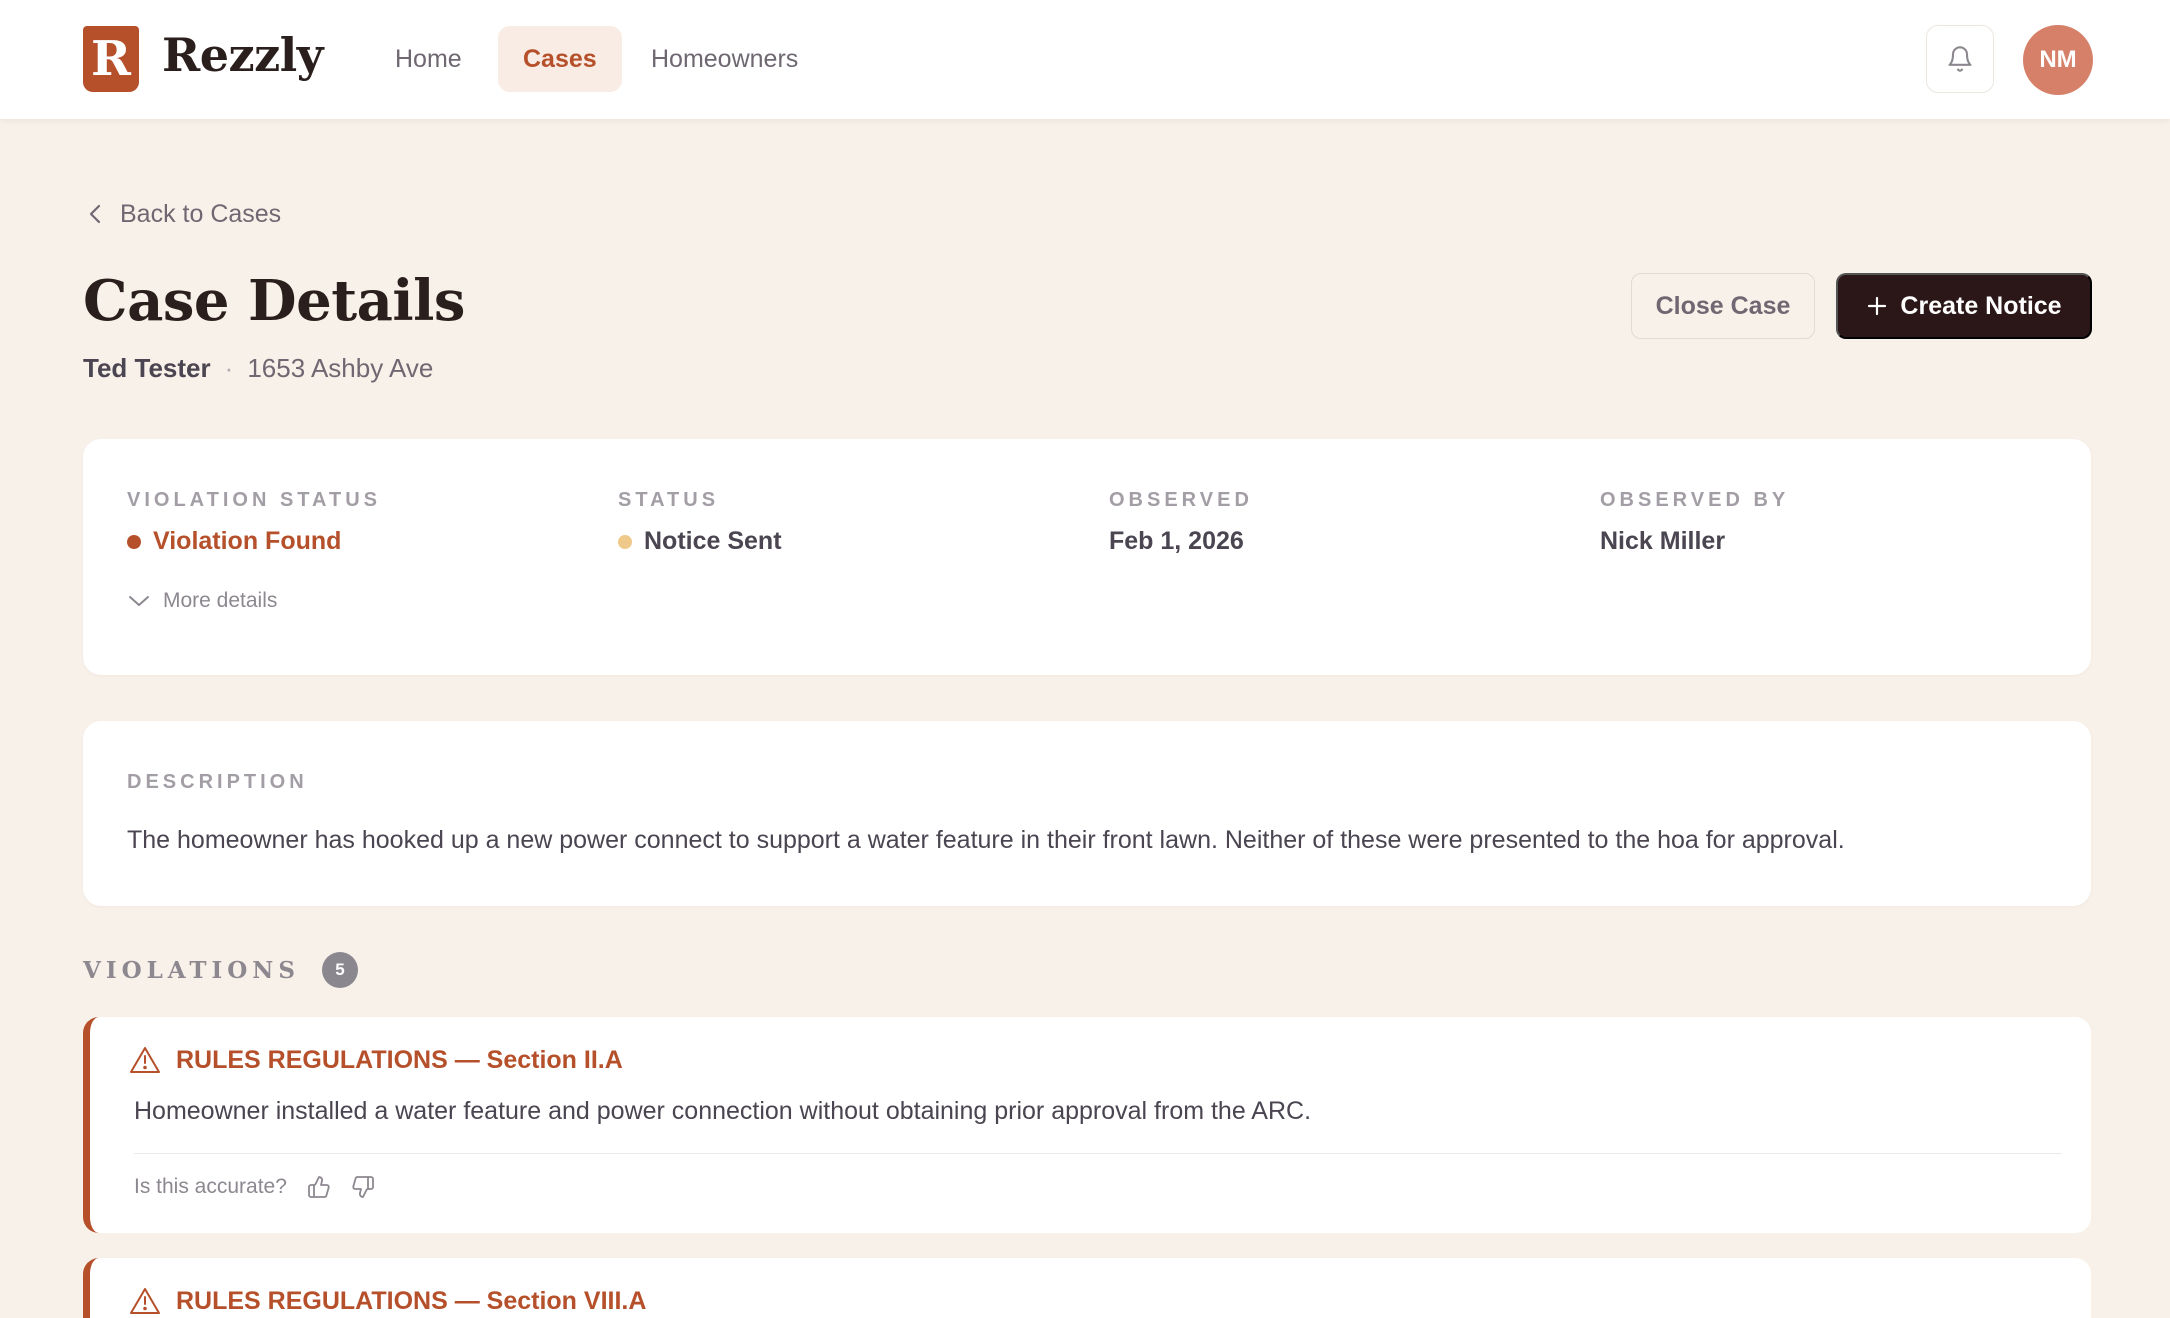 The height and width of the screenshot is (1318, 2170). I want to click on thumbs-down-button, so click(363, 1187).